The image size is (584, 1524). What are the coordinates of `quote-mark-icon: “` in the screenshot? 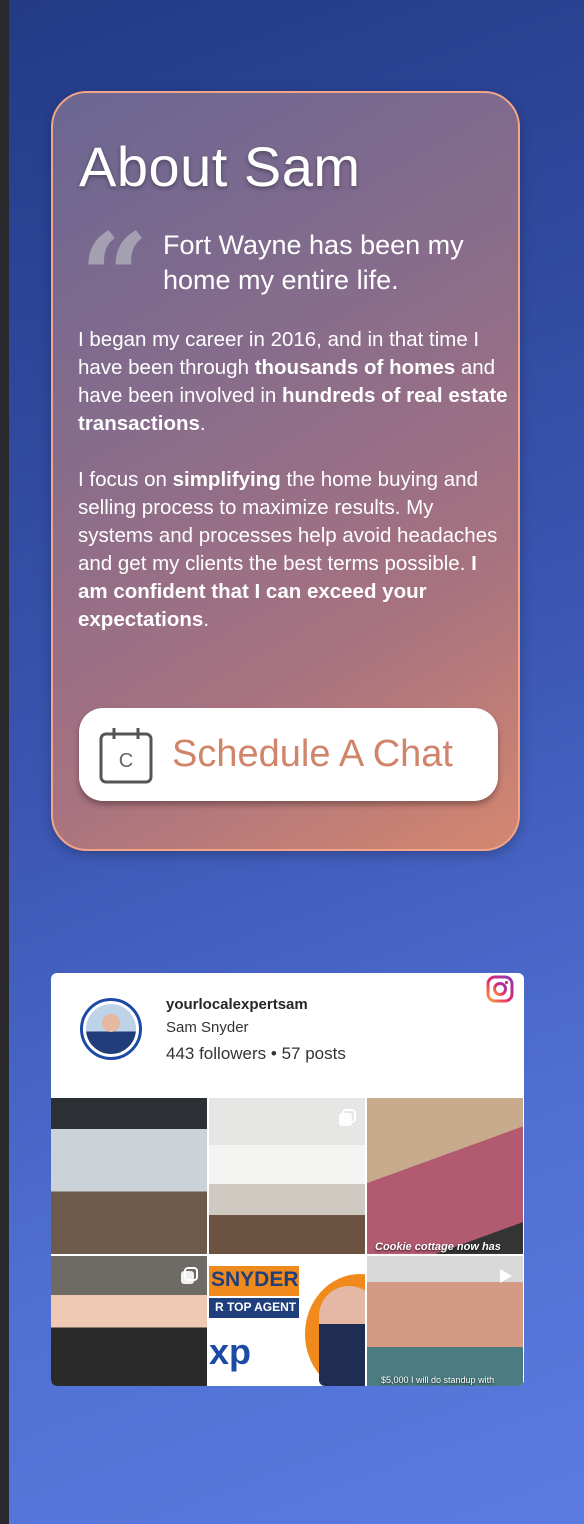 It's located at (115, 277).